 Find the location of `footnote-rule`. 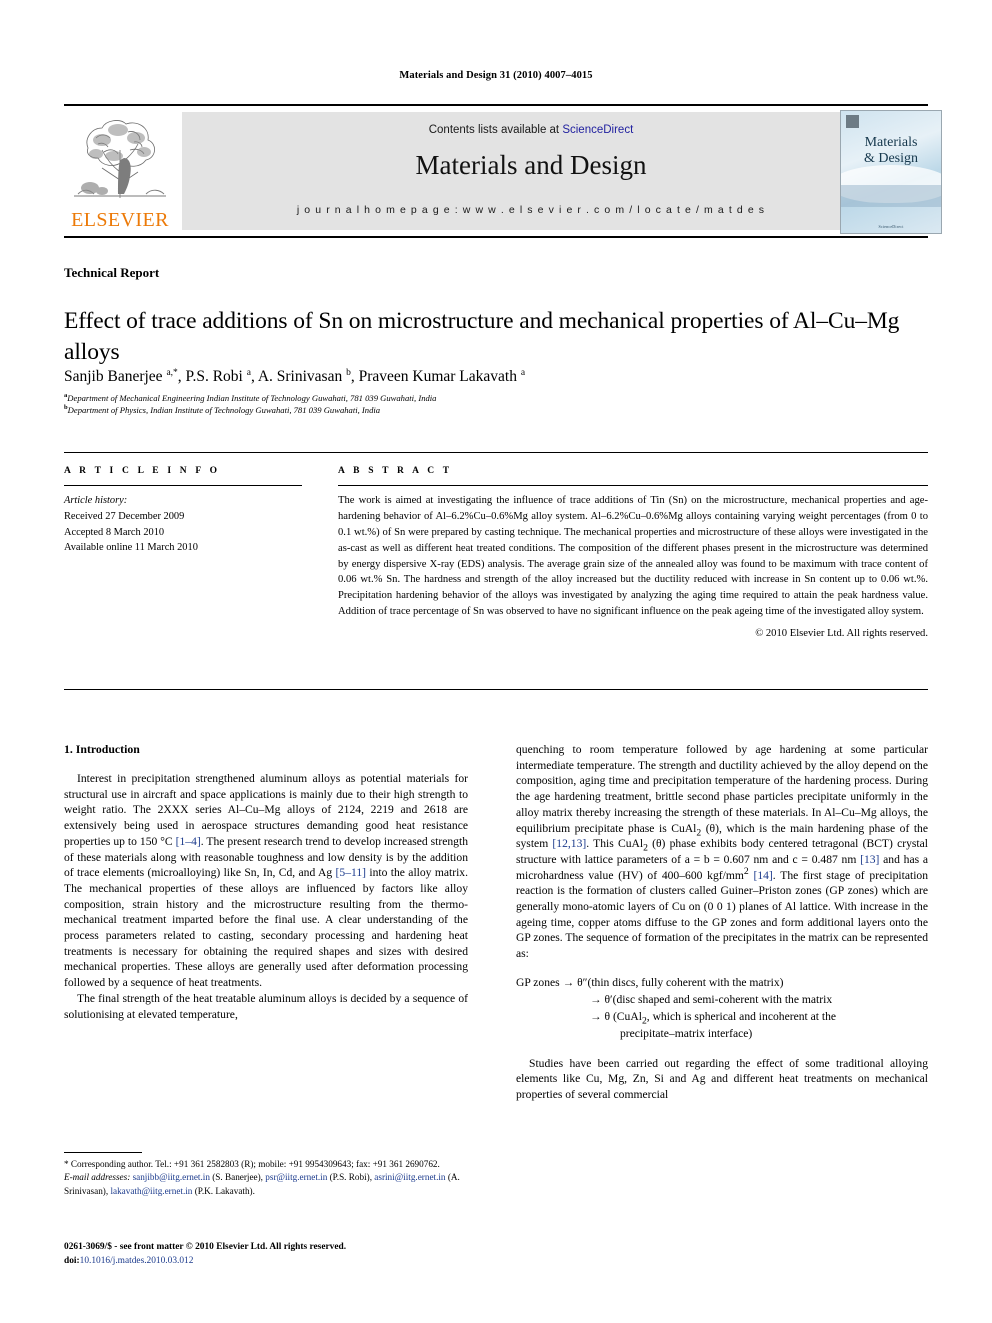

footnote-rule is located at coordinates (103, 1152).